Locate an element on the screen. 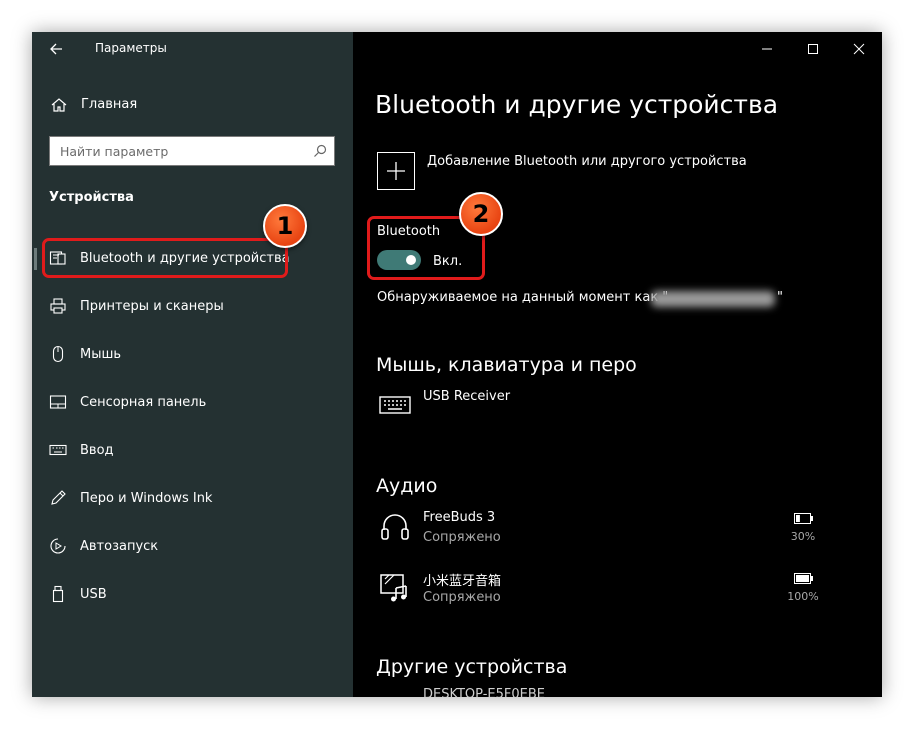  plus-icon is located at coordinates (396, 171).